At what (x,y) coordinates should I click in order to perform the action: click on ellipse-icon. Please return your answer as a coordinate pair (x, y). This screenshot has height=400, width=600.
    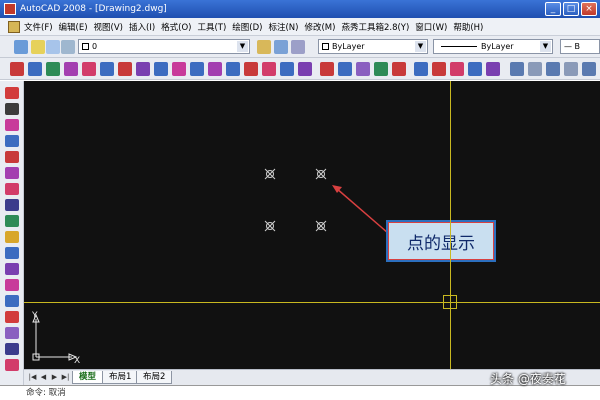
    Looking at the image, I should click on (12, 237).